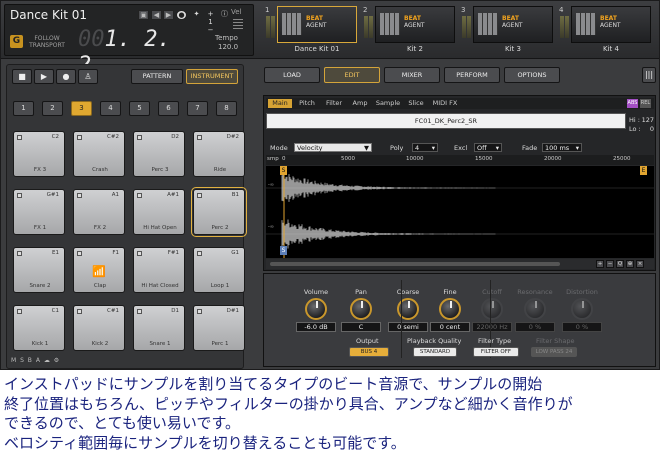 This screenshot has height=464, width=660. What do you see at coordinates (181, 15) in the screenshot?
I see `power-icon: ●` at bounding box center [181, 15].